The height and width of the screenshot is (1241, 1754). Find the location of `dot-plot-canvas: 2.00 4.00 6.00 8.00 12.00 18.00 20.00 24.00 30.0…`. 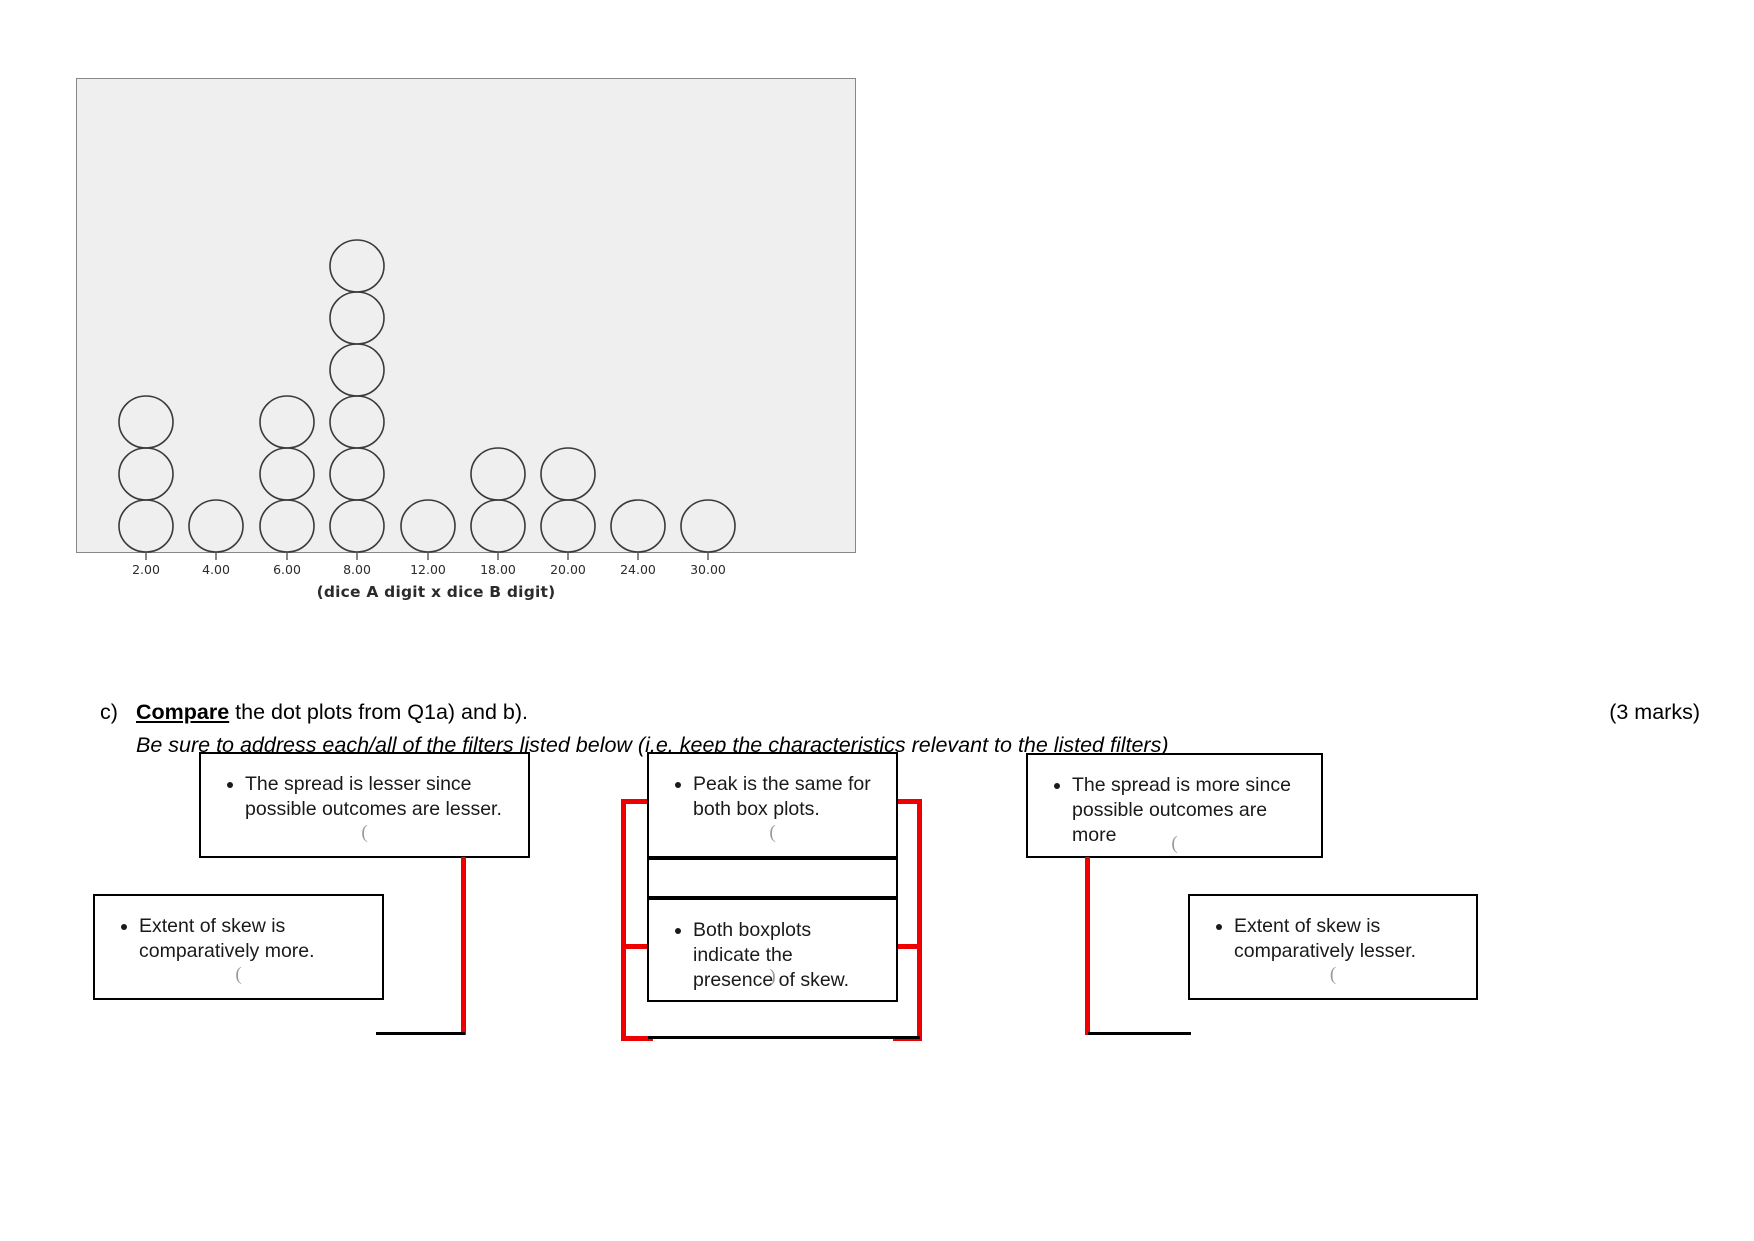

dot-plot-canvas: 2.00 4.00 6.00 8.00 12.00 18.00 20.00 24.00 30.0… is located at coordinates (427, 408).